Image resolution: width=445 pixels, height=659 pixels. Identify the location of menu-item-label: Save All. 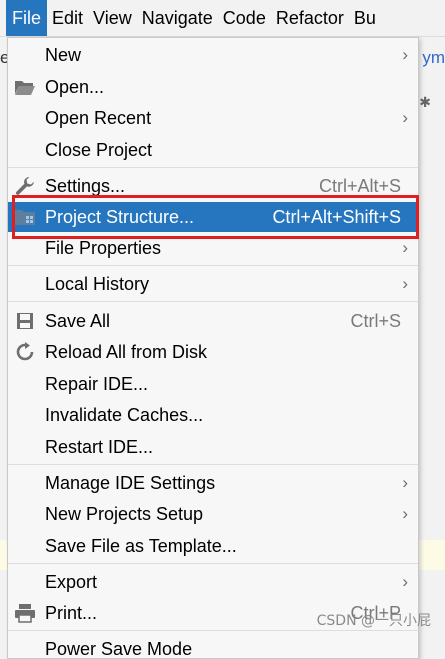
(78, 321).